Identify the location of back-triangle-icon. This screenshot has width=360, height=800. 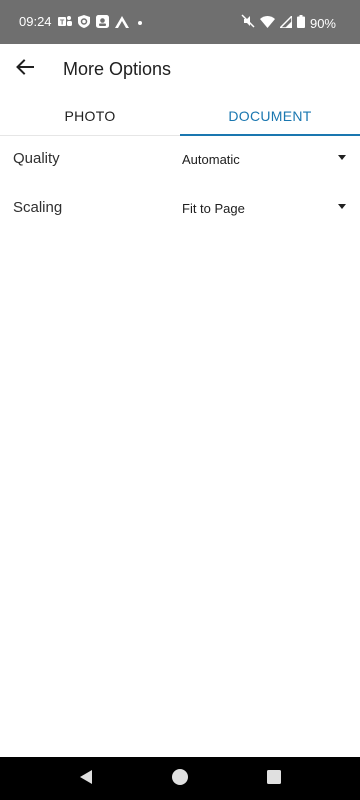
(86, 779).